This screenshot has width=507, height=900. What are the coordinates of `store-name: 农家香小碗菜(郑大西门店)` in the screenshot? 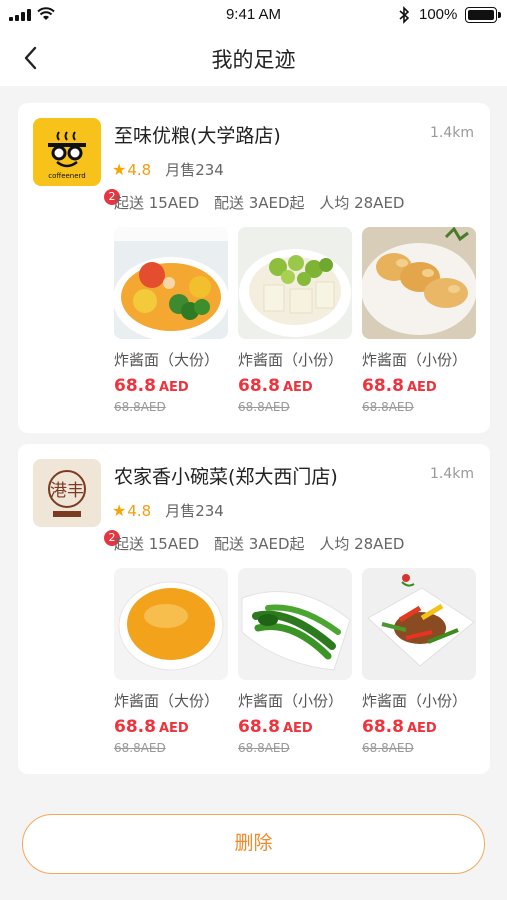 It's located at (226, 475).